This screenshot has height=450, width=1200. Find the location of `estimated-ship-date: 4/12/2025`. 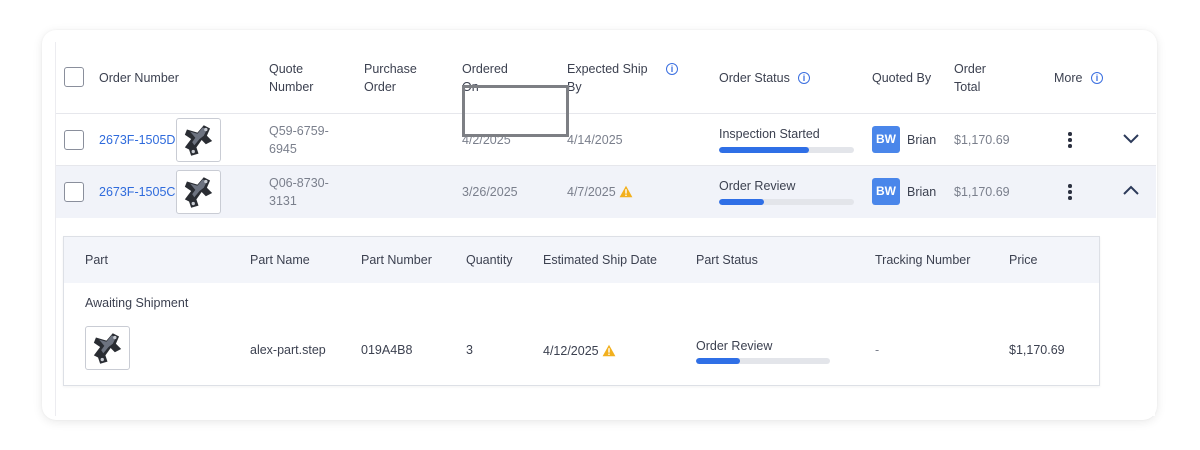

estimated-ship-date: 4/12/2025 is located at coordinates (571, 351).